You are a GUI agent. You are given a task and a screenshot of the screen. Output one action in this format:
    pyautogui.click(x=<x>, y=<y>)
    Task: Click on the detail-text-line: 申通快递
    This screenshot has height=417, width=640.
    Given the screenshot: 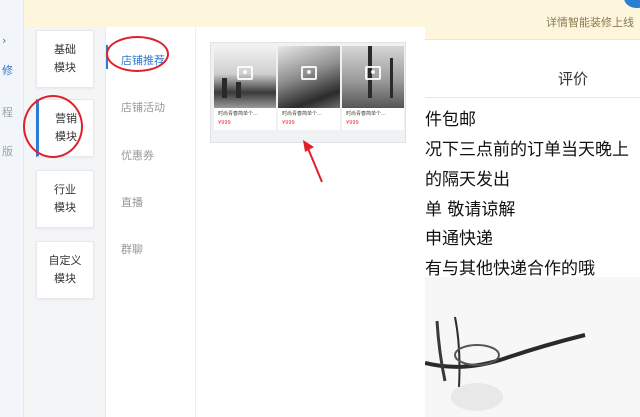 What is the action you would take?
    pyautogui.click(x=459, y=239)
    